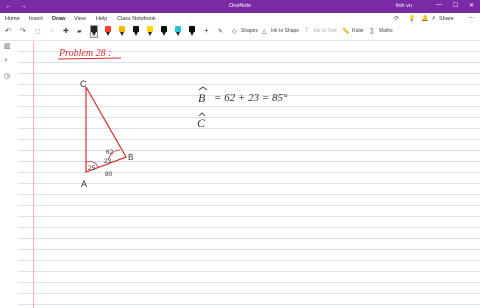 The height and width of the screenshot is (308, 480). I want to click on equation-text: = 62 + 23 = 85°, so click(251, 98).